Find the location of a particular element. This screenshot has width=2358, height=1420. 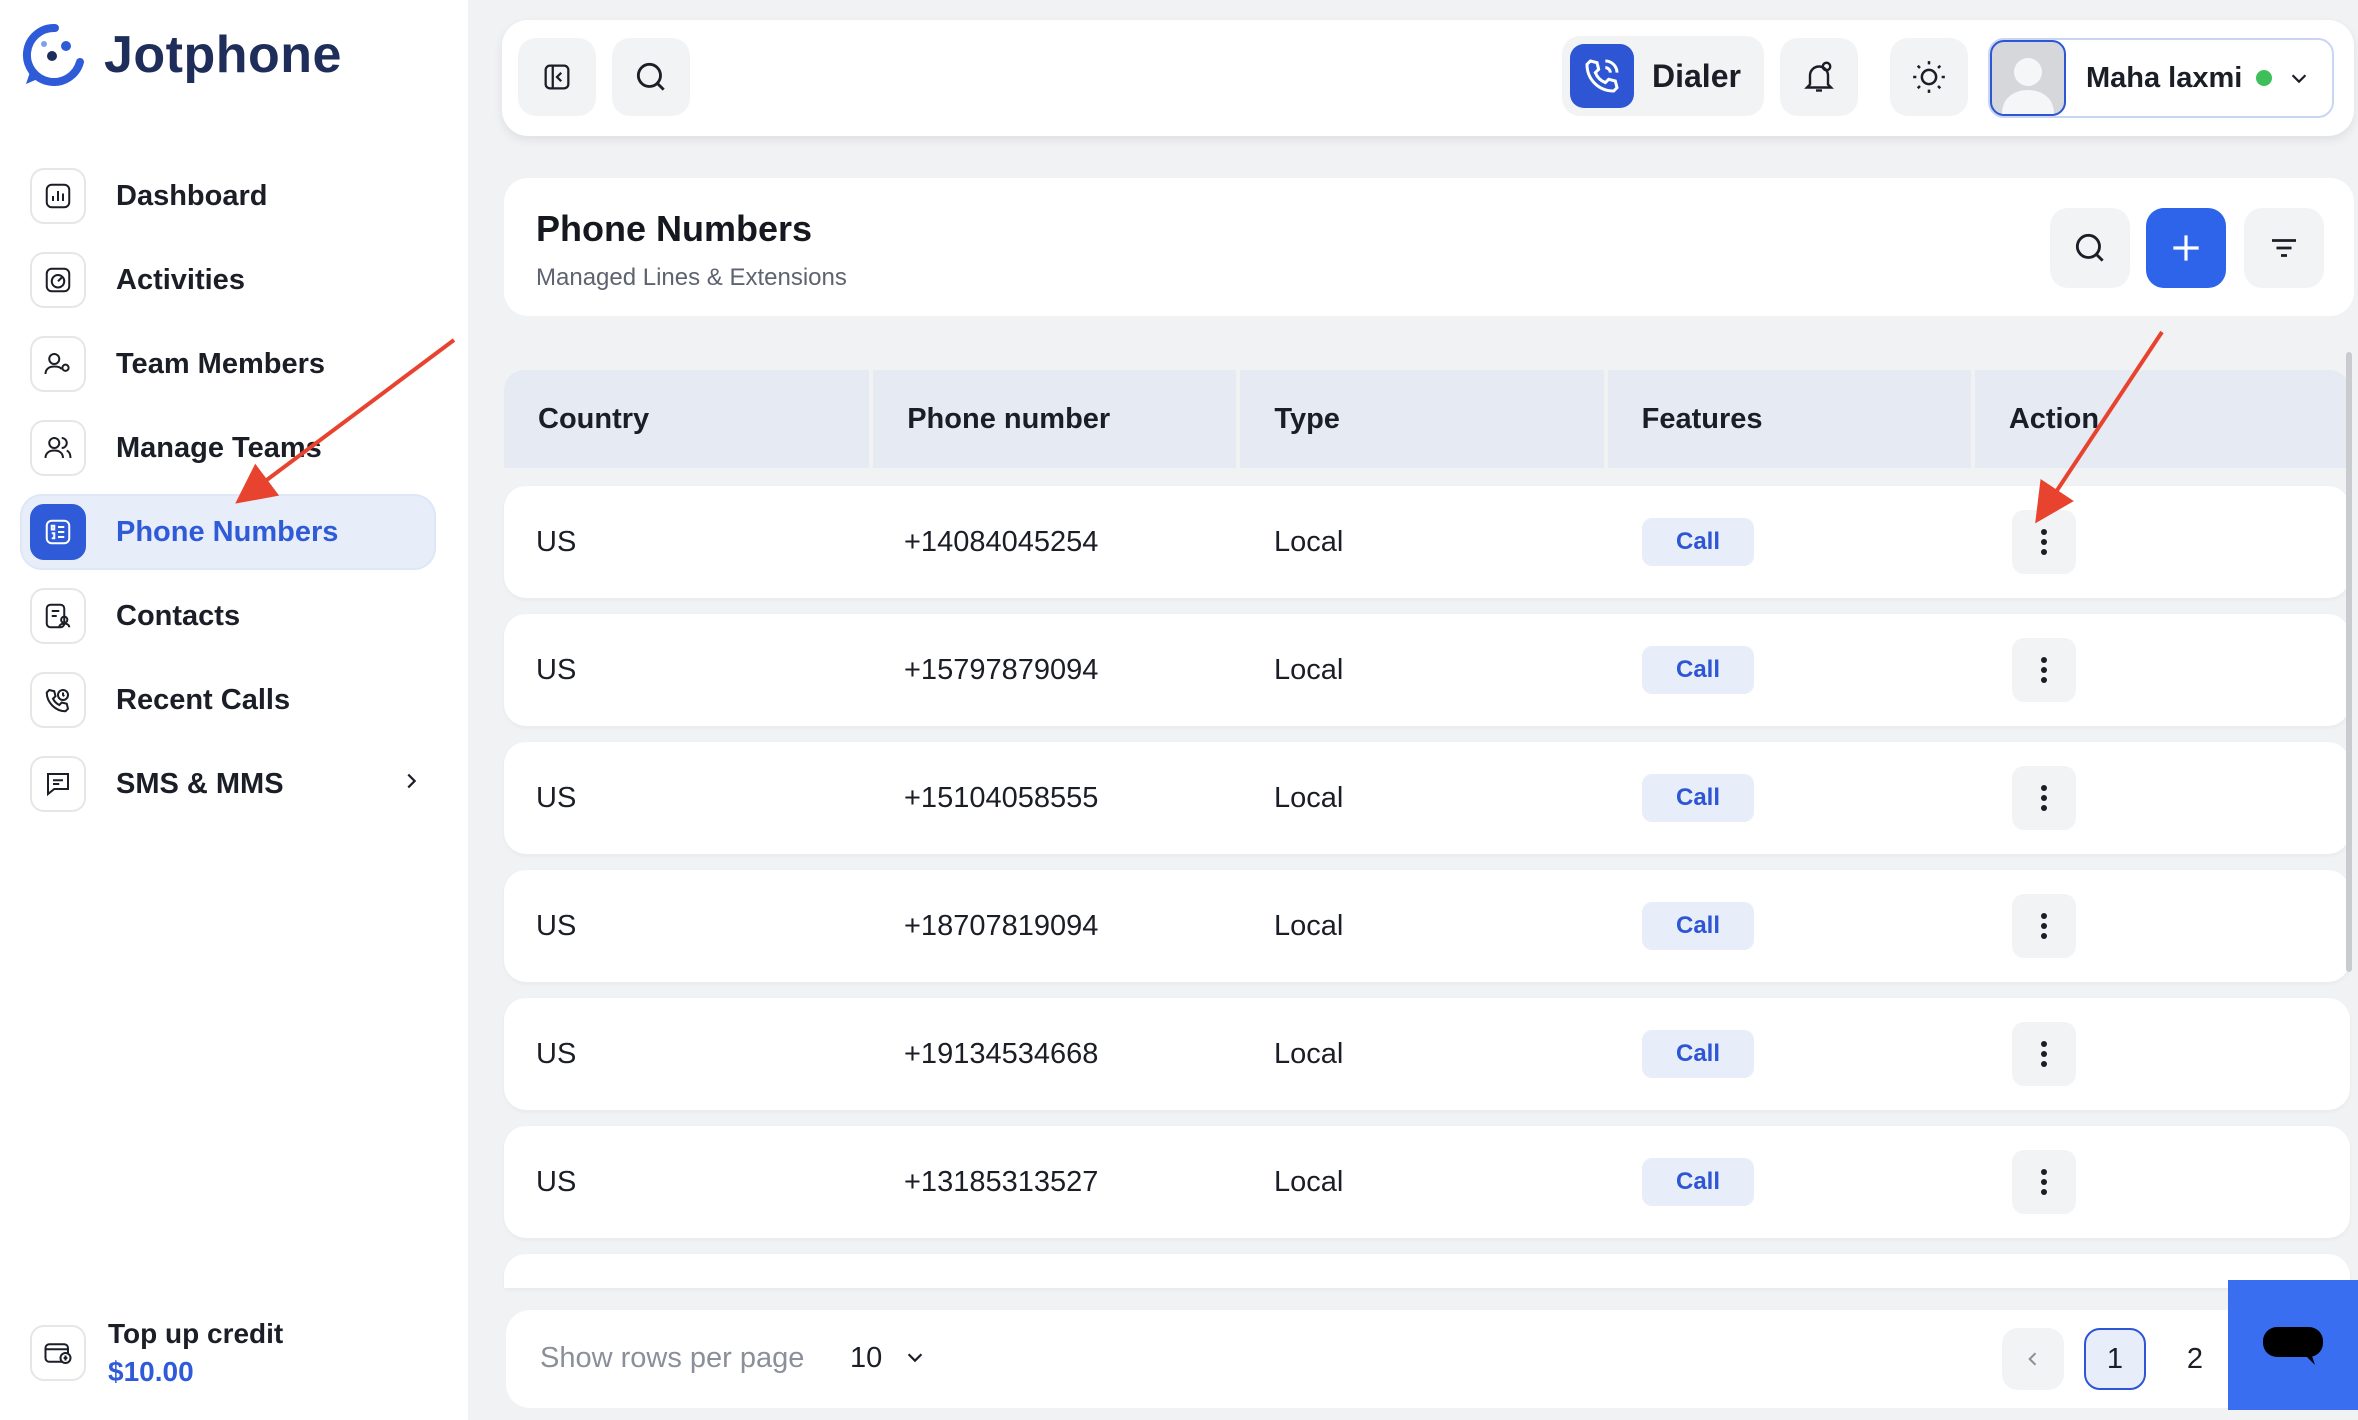

table-row: US +19134534668 Local Call is located at coordinates (1427, 1054).